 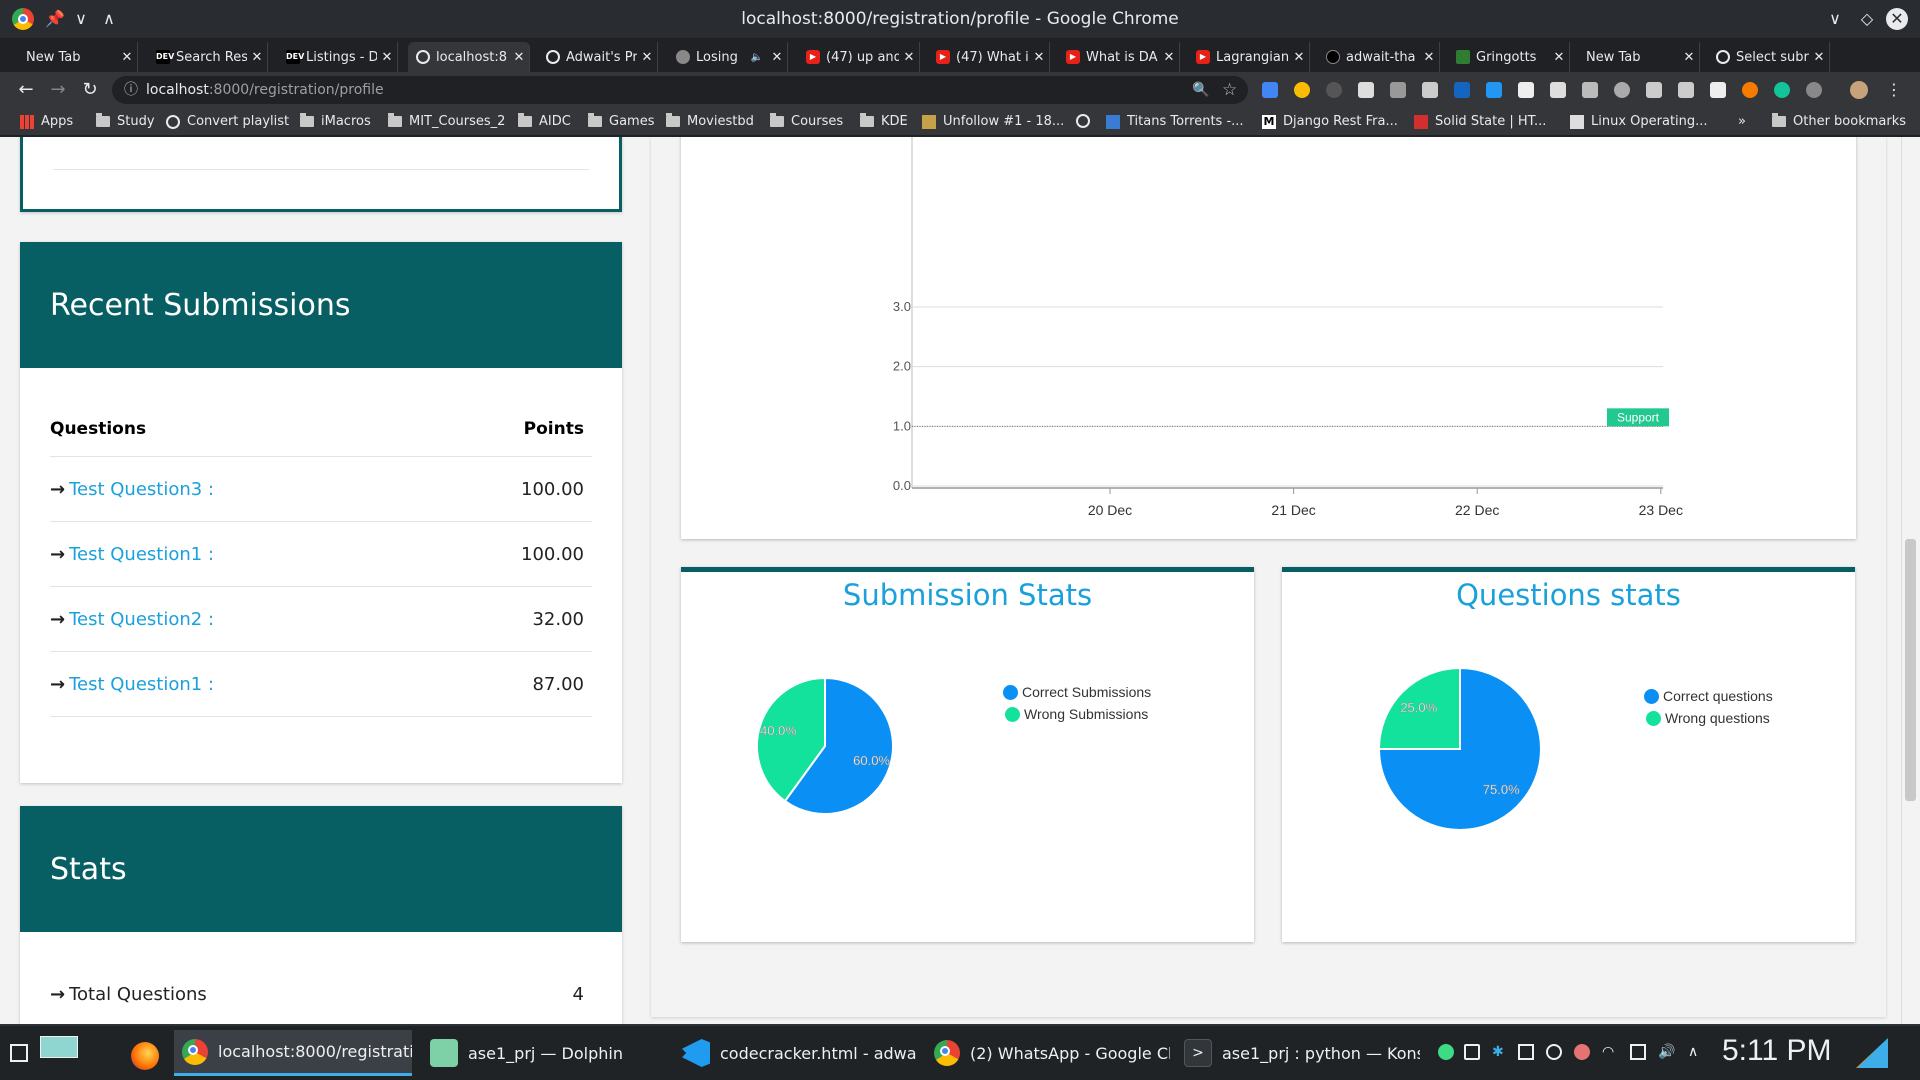 I want to click on volume-icon: 🔊, so click(x=1666, y=1052).